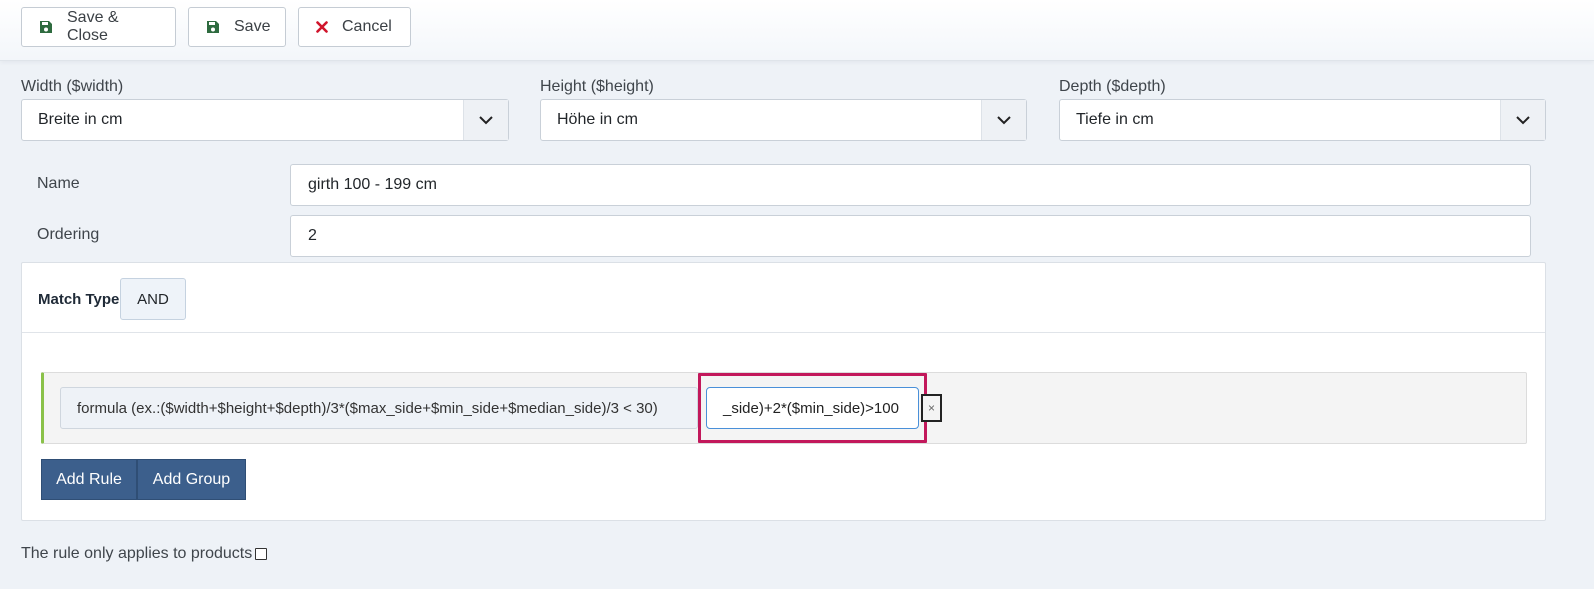  What do you see at coordinates (89, 479) in the screenshot?
I see `add-rule-button: Add Rule` at bounding box center [89, 479].